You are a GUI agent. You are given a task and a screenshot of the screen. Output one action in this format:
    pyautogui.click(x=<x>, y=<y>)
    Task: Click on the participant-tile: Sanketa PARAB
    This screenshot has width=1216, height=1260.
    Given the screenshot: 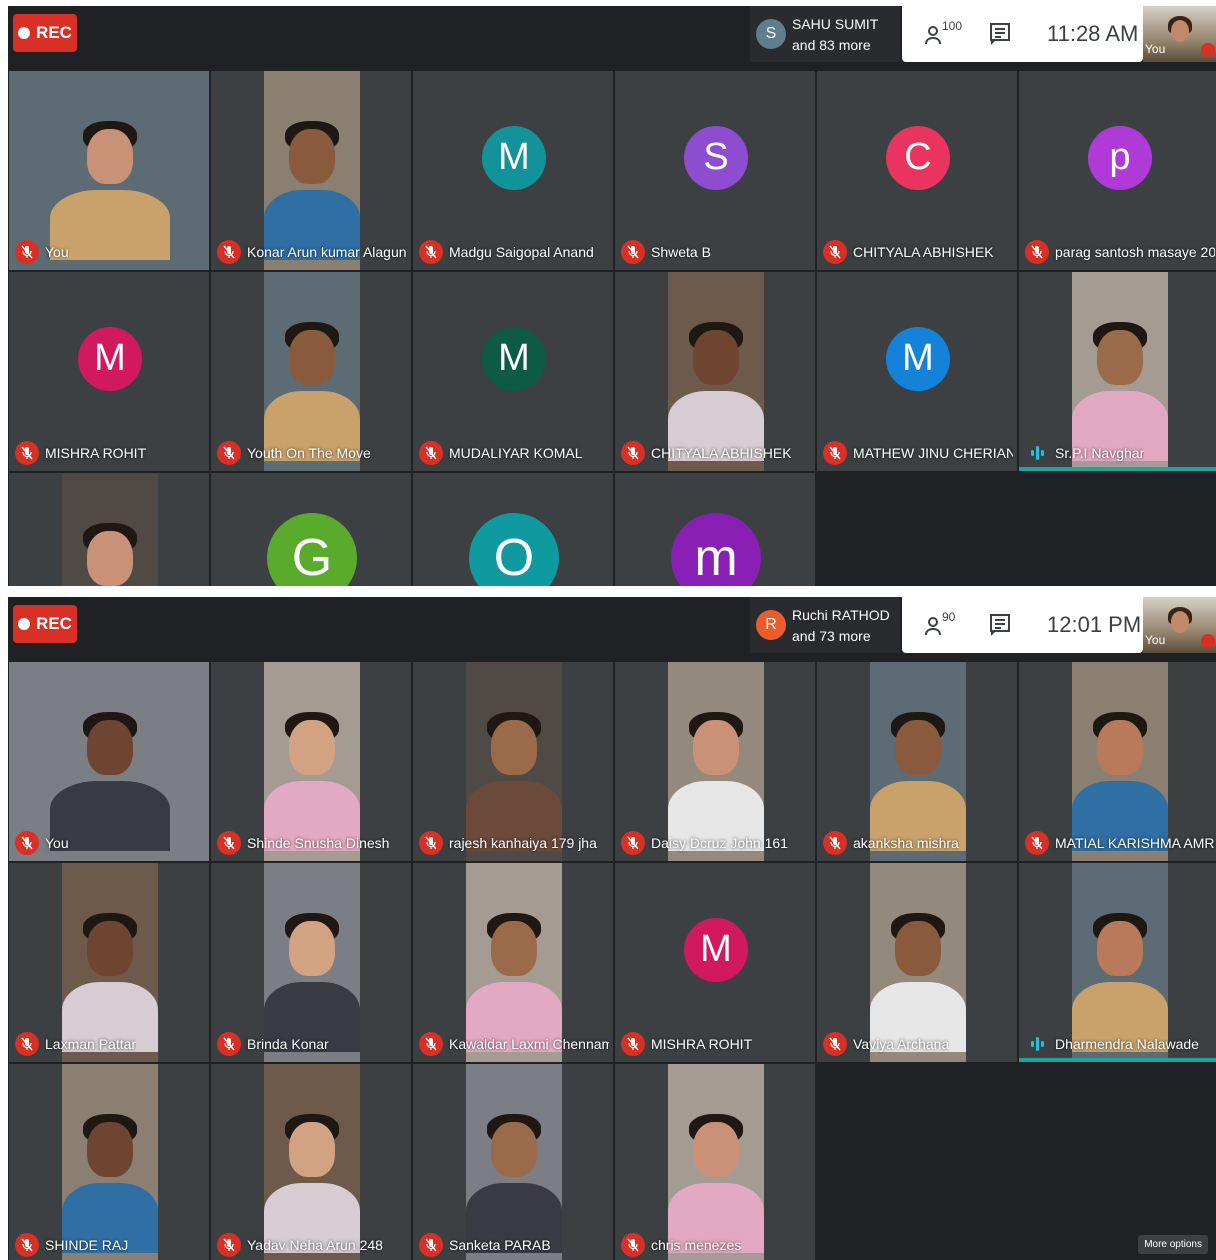 What is the action you would take?
    pyautogui.click(x=513, y=1161)
    